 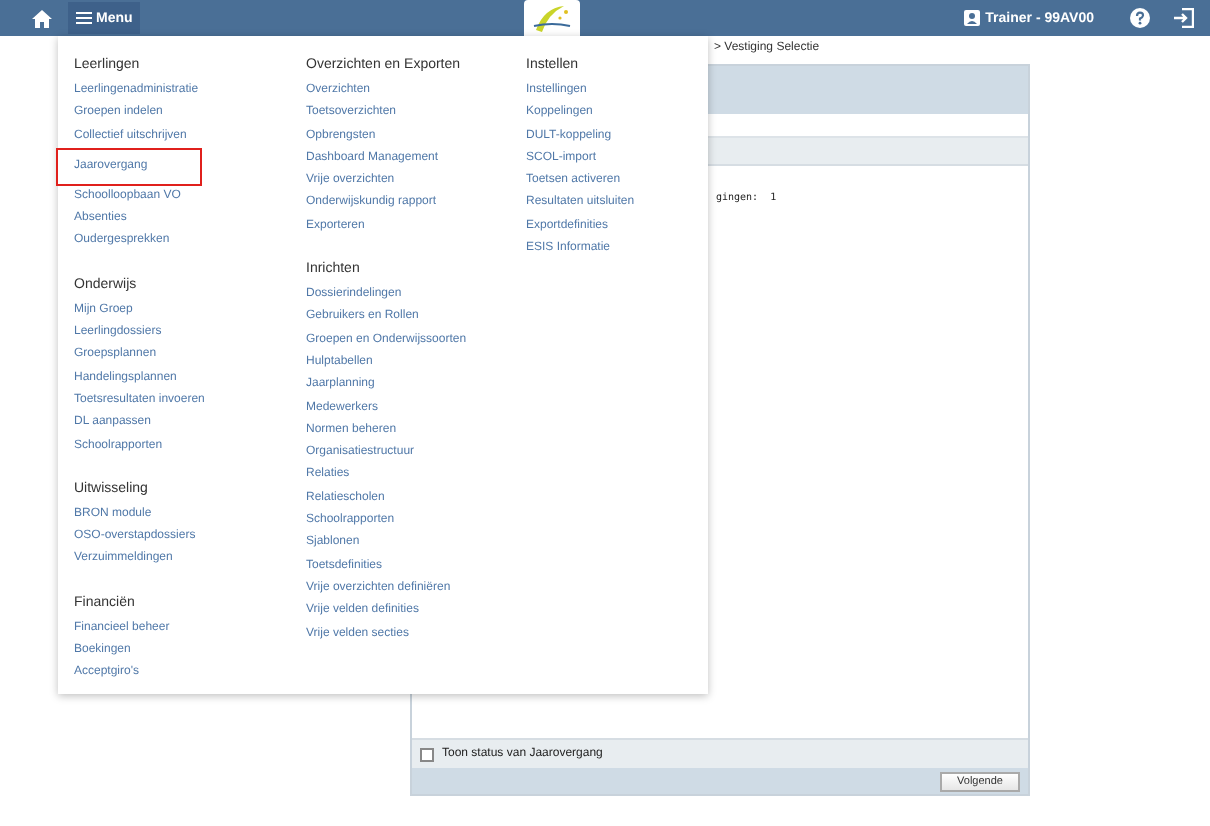 What do you see at coordinates (1140, 18) in the screenshot?
I see `help-icon` at bounding box center [1140, 18].